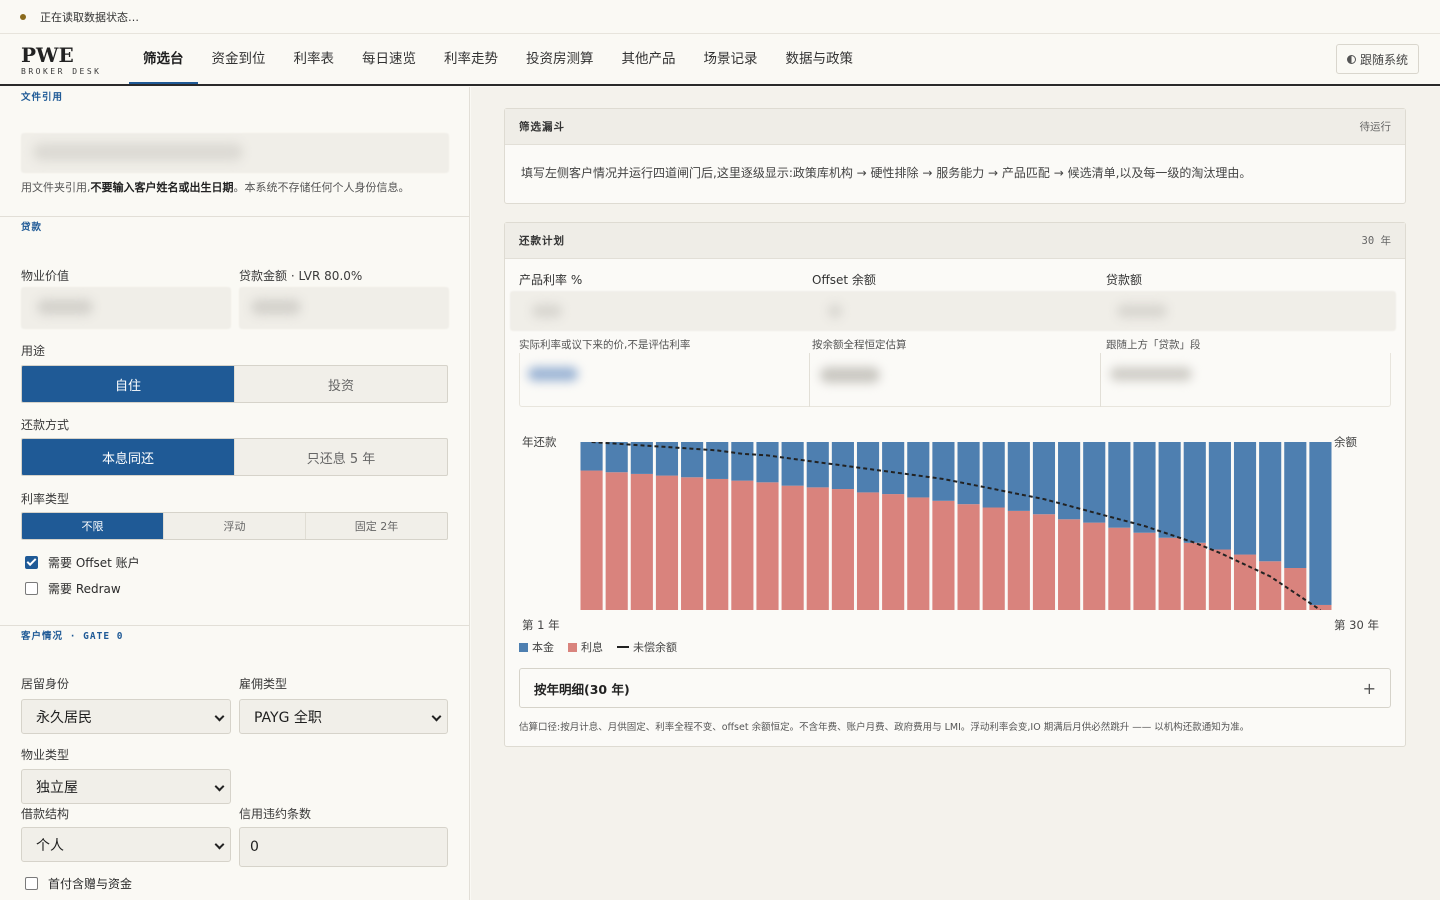  I want to click on borrower-structure-select: 个人, so click(126, 844).